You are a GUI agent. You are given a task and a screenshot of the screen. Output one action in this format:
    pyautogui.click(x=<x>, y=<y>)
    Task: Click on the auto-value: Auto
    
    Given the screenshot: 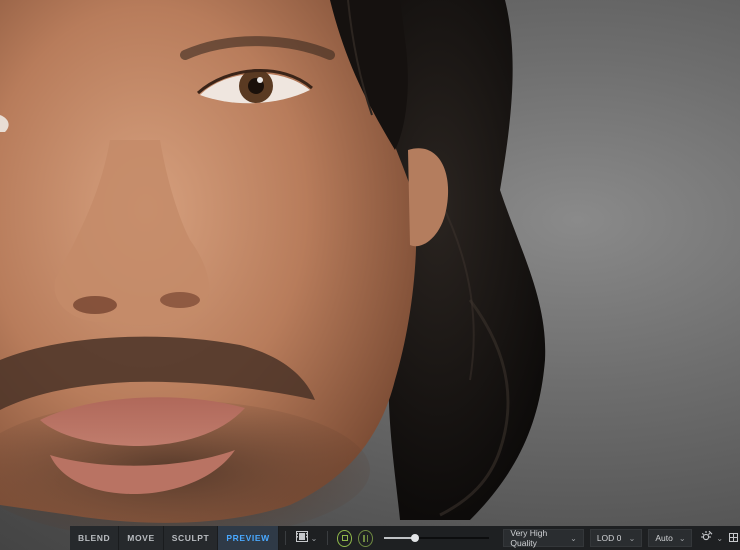 What is the action you would take?
    pyautogui.click(x=664, y=538)
    